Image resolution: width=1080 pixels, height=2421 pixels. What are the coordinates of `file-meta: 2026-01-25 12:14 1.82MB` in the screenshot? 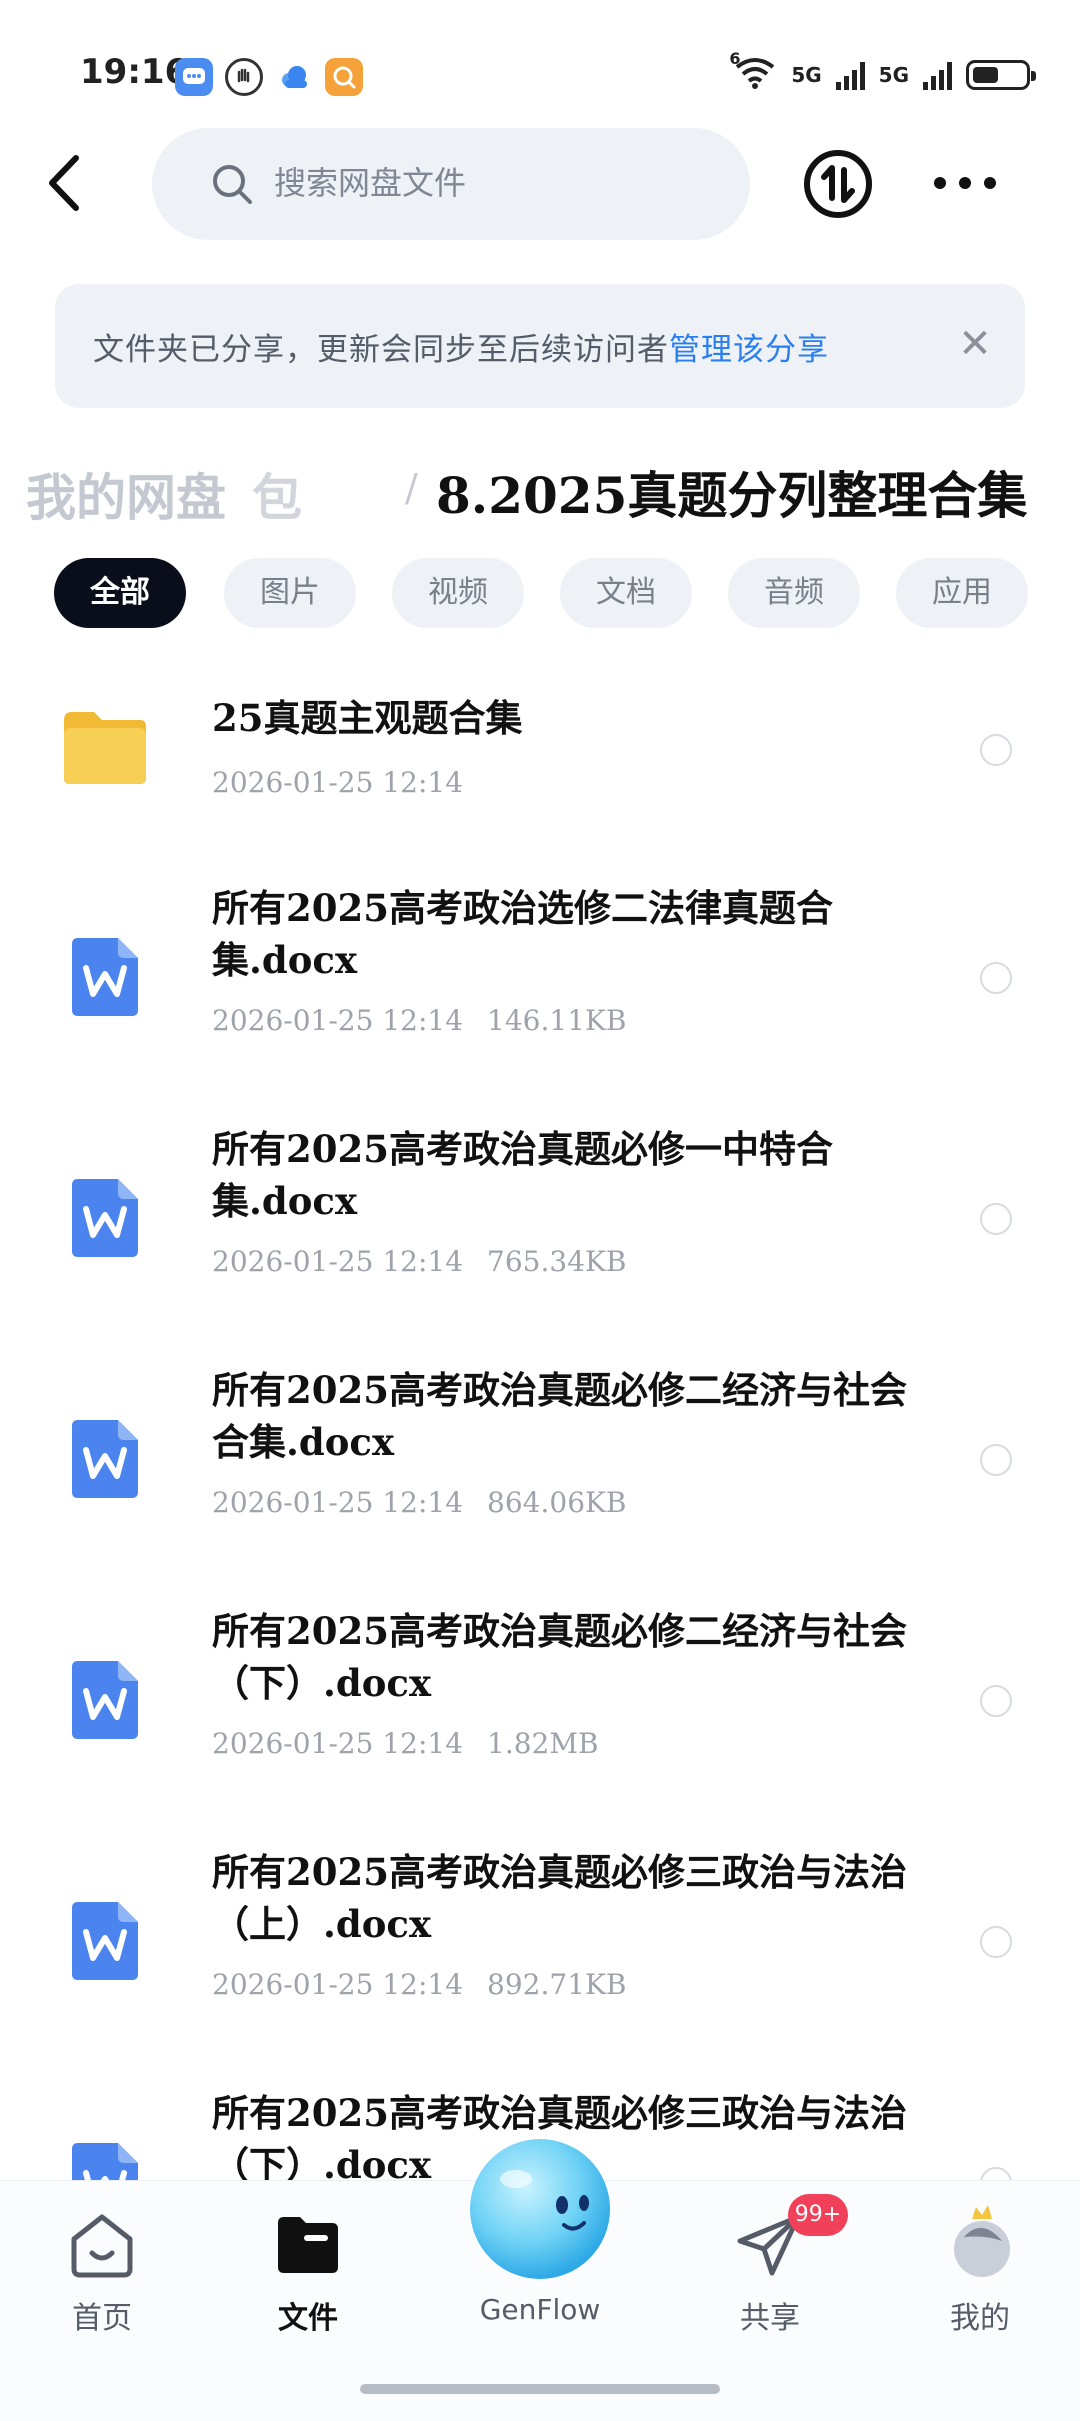 It's located at (405, 1743).